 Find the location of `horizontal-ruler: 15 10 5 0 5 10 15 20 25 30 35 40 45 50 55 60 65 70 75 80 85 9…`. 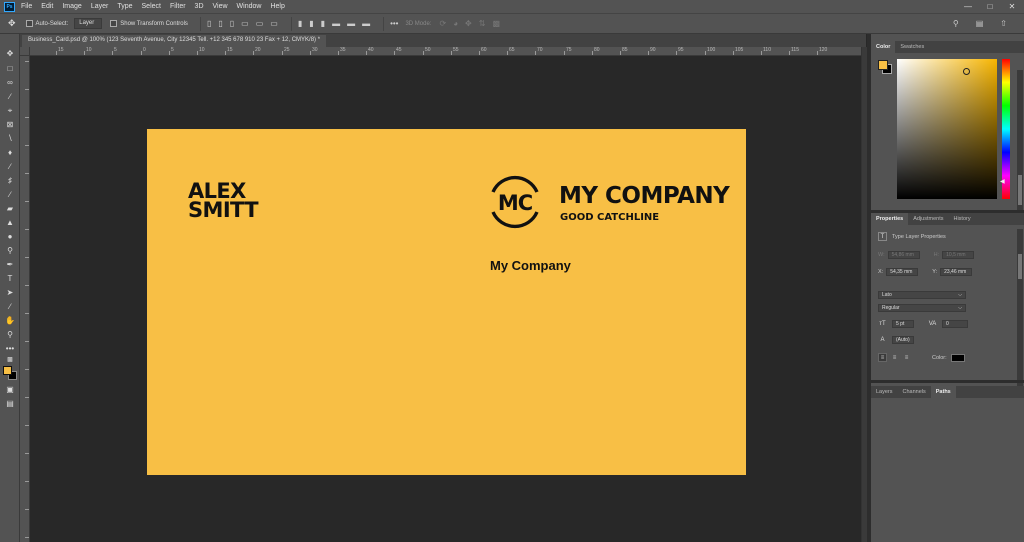

horizontal-ruler: 15 10 5 0 5 10 15 20 25 30 35 40 45 50 55 60 65 70 75 80 85 9… is located at coordinates (448, 51).